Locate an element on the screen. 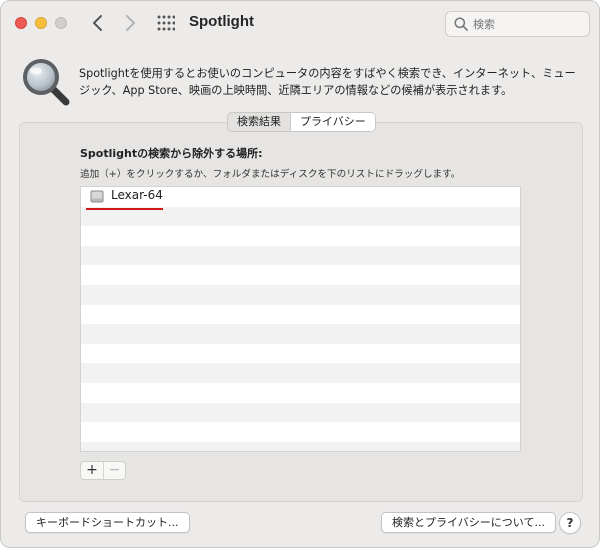 The height and width of the screenshot is (548, 600). annotation-underline is located at coordinates (124, 209).